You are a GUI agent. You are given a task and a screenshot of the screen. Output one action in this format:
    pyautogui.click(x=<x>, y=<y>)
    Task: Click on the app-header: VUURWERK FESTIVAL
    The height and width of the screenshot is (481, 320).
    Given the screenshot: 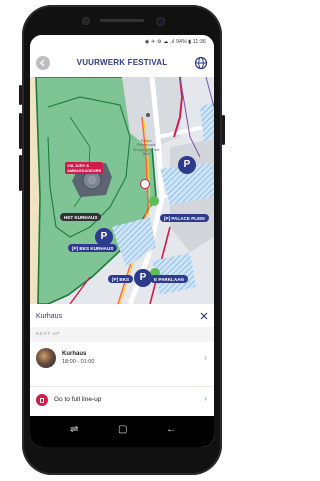 What is the action you would take?
    pyautogui.click(x=122, y=63)
    